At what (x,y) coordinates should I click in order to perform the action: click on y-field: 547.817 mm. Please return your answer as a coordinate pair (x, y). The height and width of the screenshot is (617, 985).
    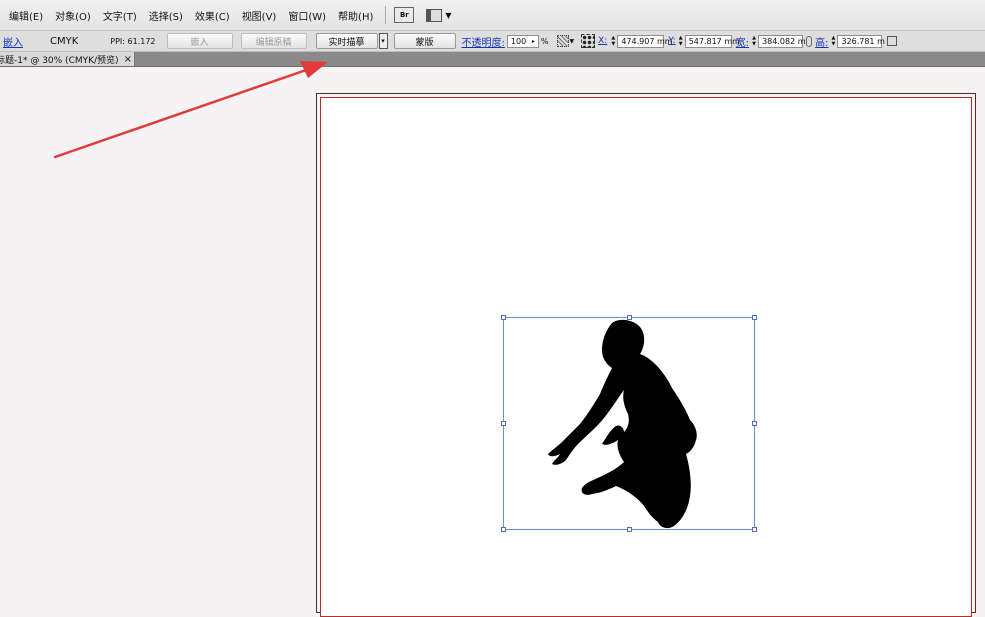
    Looking at the image, I should click on (712, 41).